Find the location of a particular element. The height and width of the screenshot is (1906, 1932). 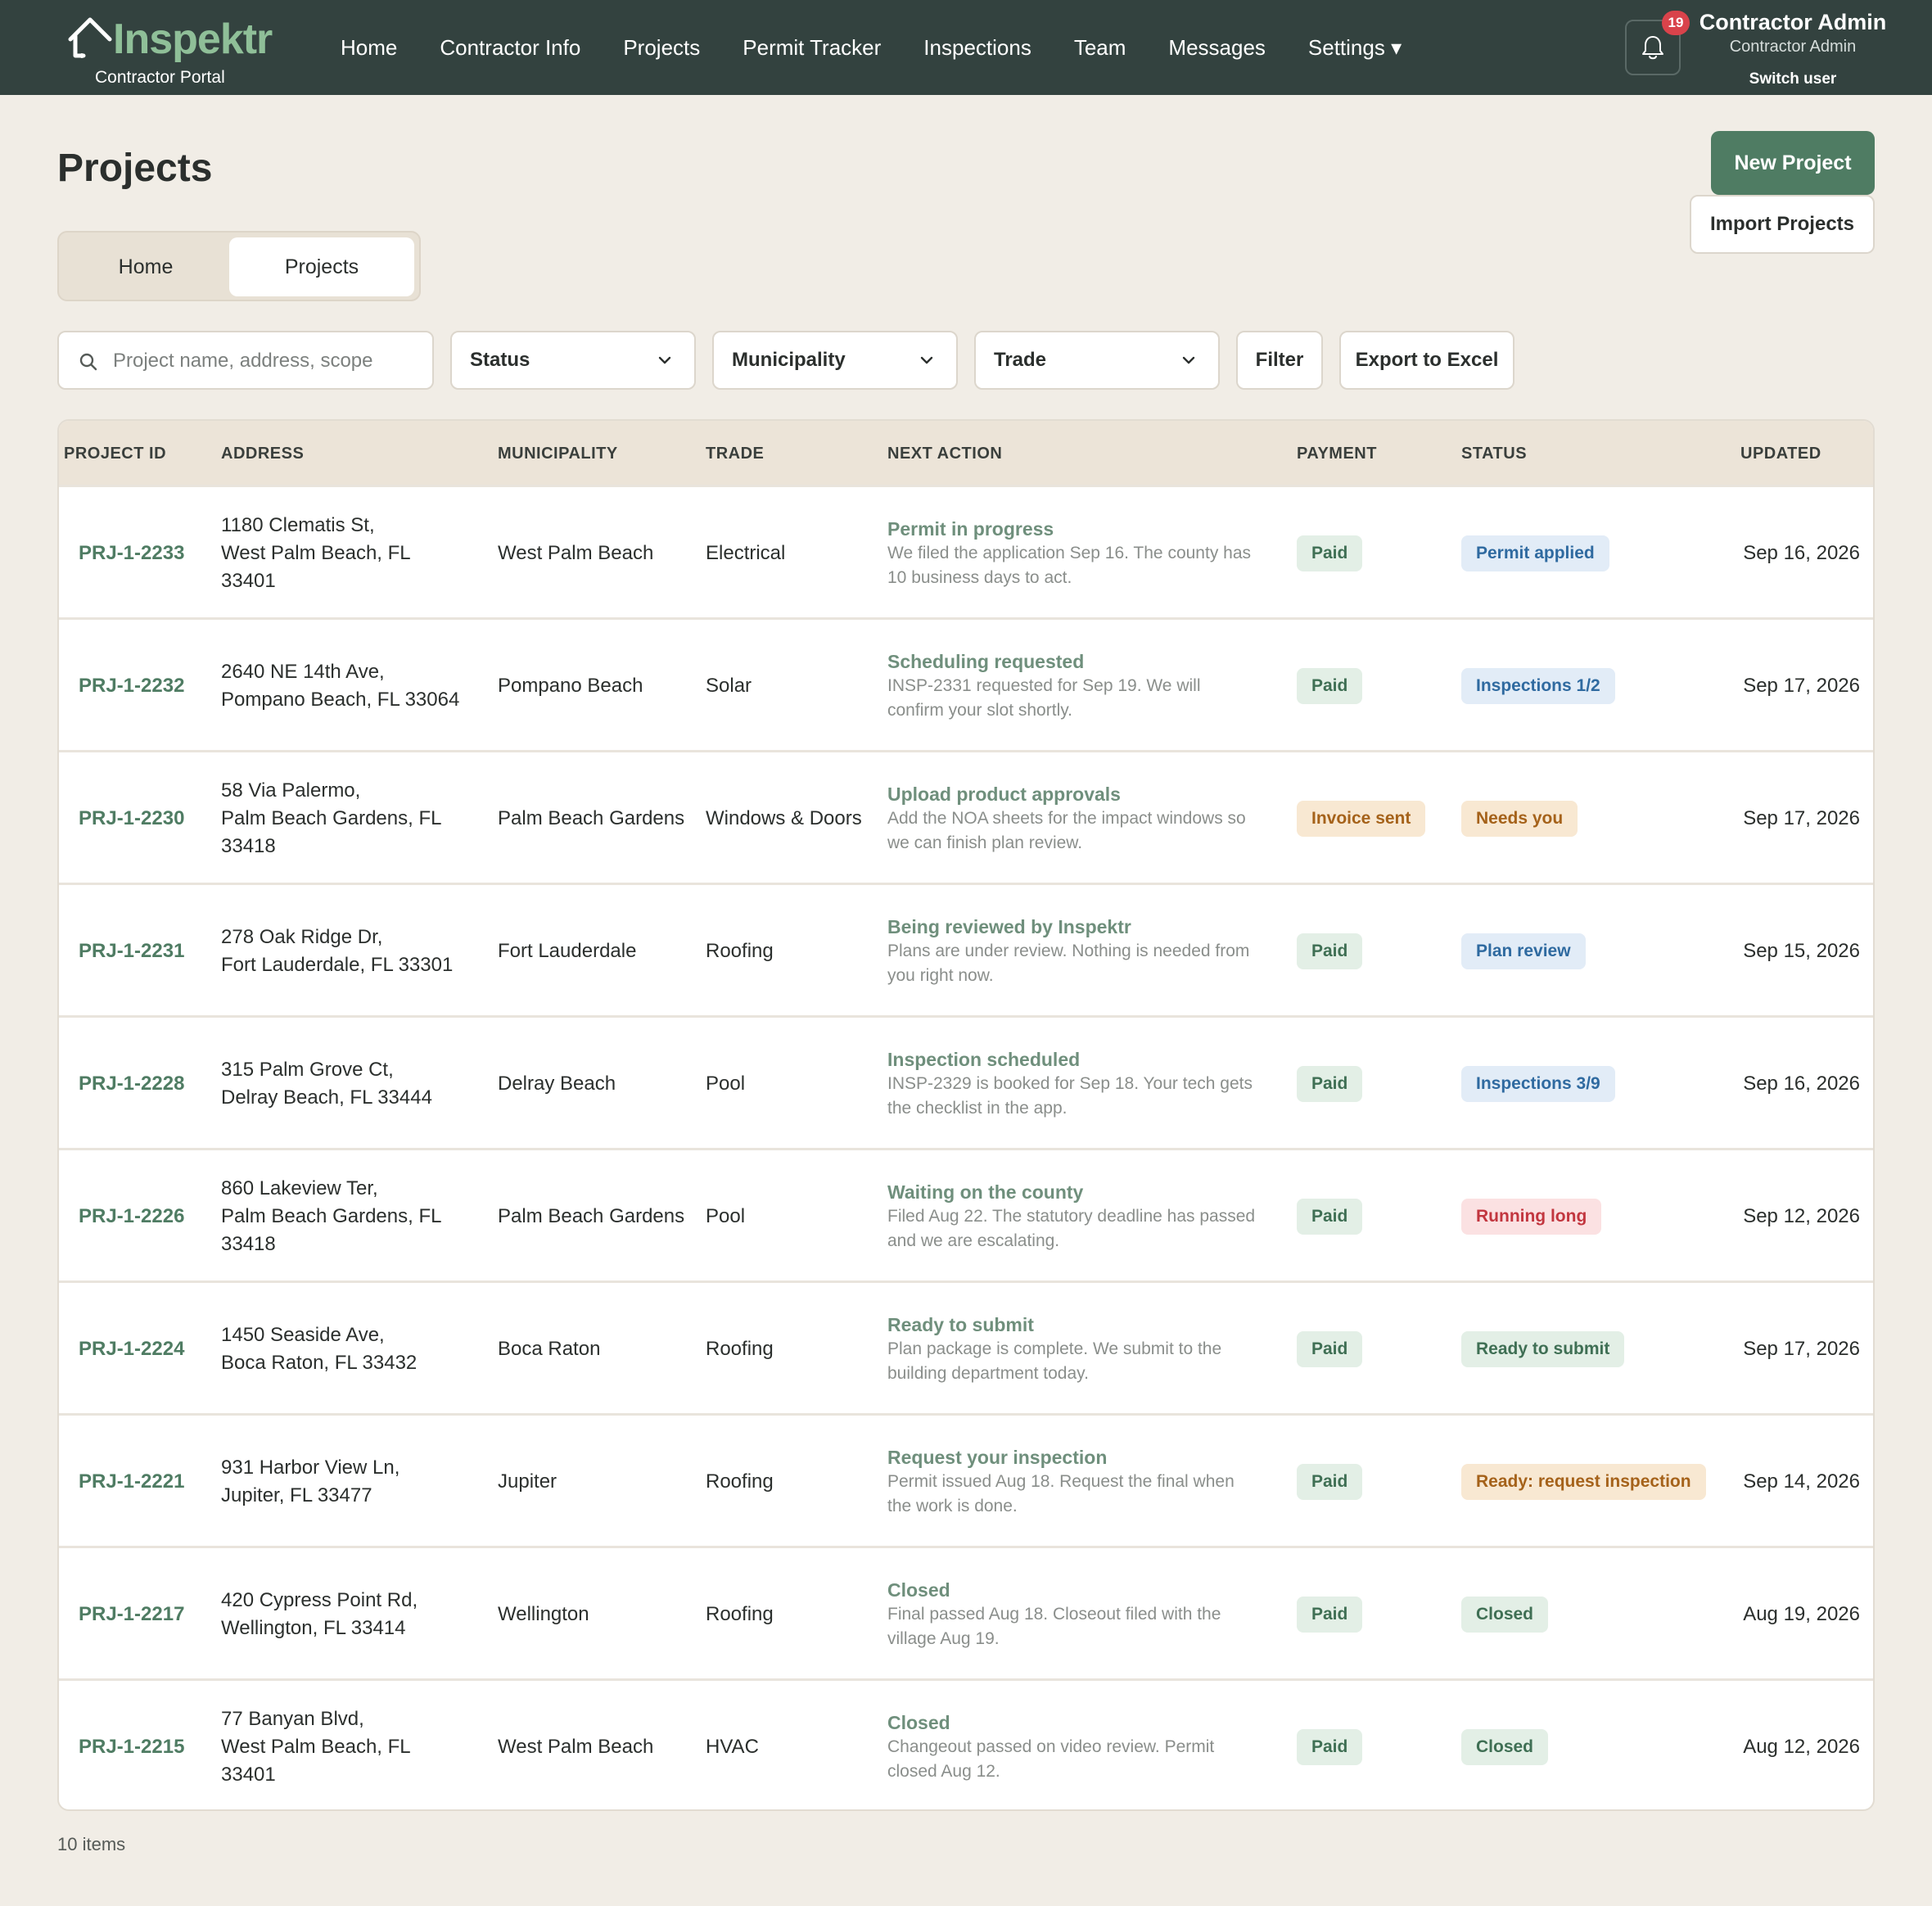

status-badge: Needs you is located at coordinates (1519, 819).